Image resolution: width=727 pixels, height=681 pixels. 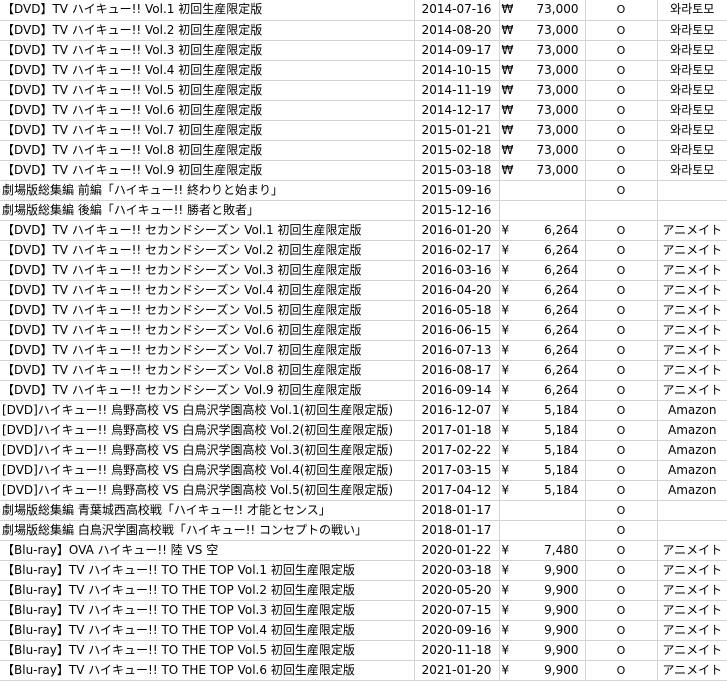 I want to click on title-cell: 【DVD】TV ハイキュー!! セカンドシーズン Vol.7 初回生産限定版, so click(x=207, y=350).